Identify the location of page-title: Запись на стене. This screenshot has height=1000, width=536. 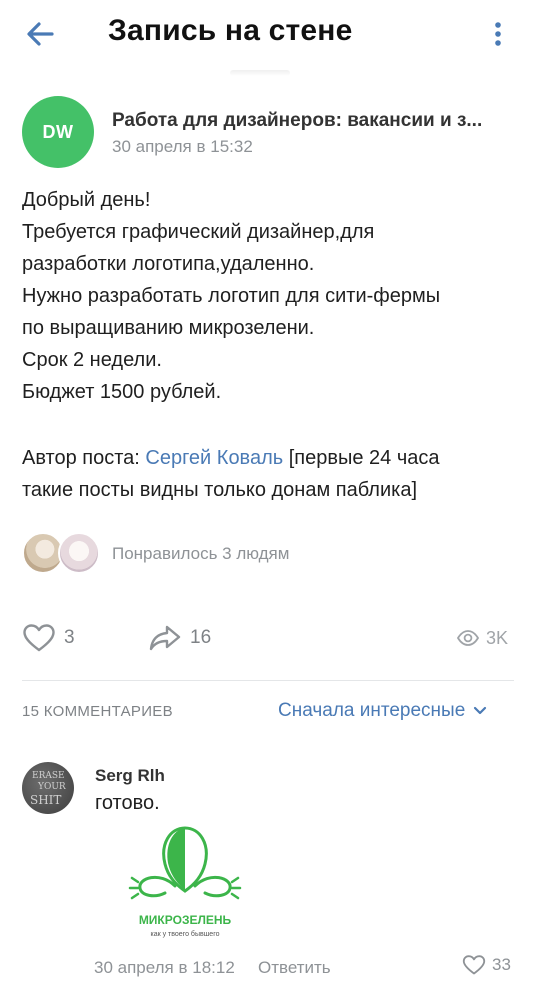
(230, 30).